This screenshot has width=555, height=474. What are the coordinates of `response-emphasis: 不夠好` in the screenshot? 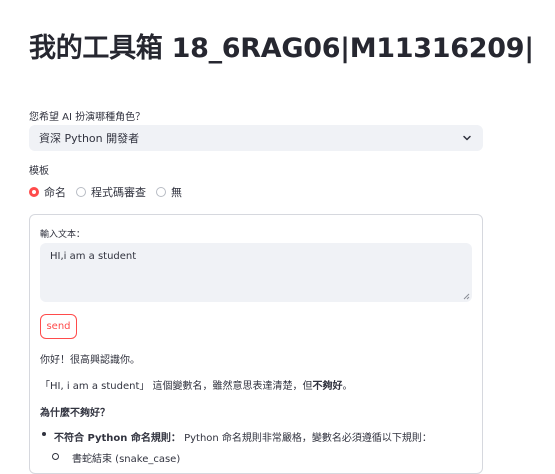 It's located at (327, 386).